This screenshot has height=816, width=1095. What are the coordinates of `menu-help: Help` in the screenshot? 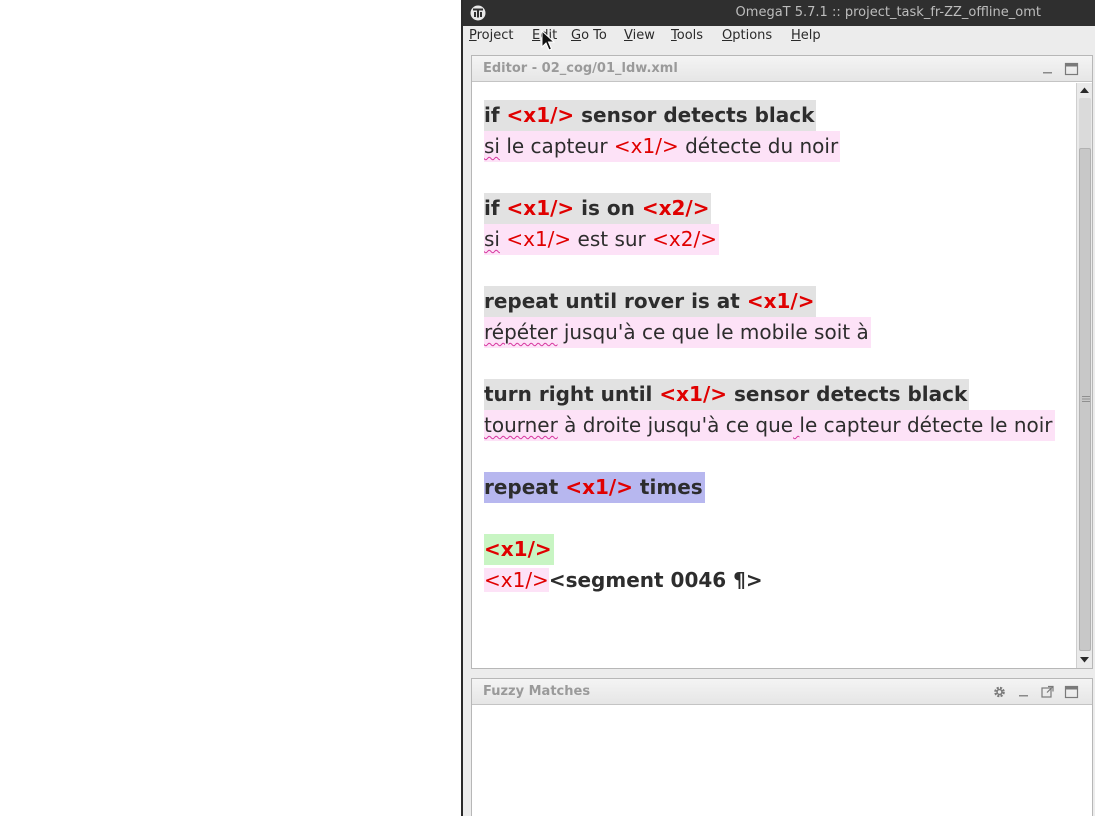 It's located at (806, 35).